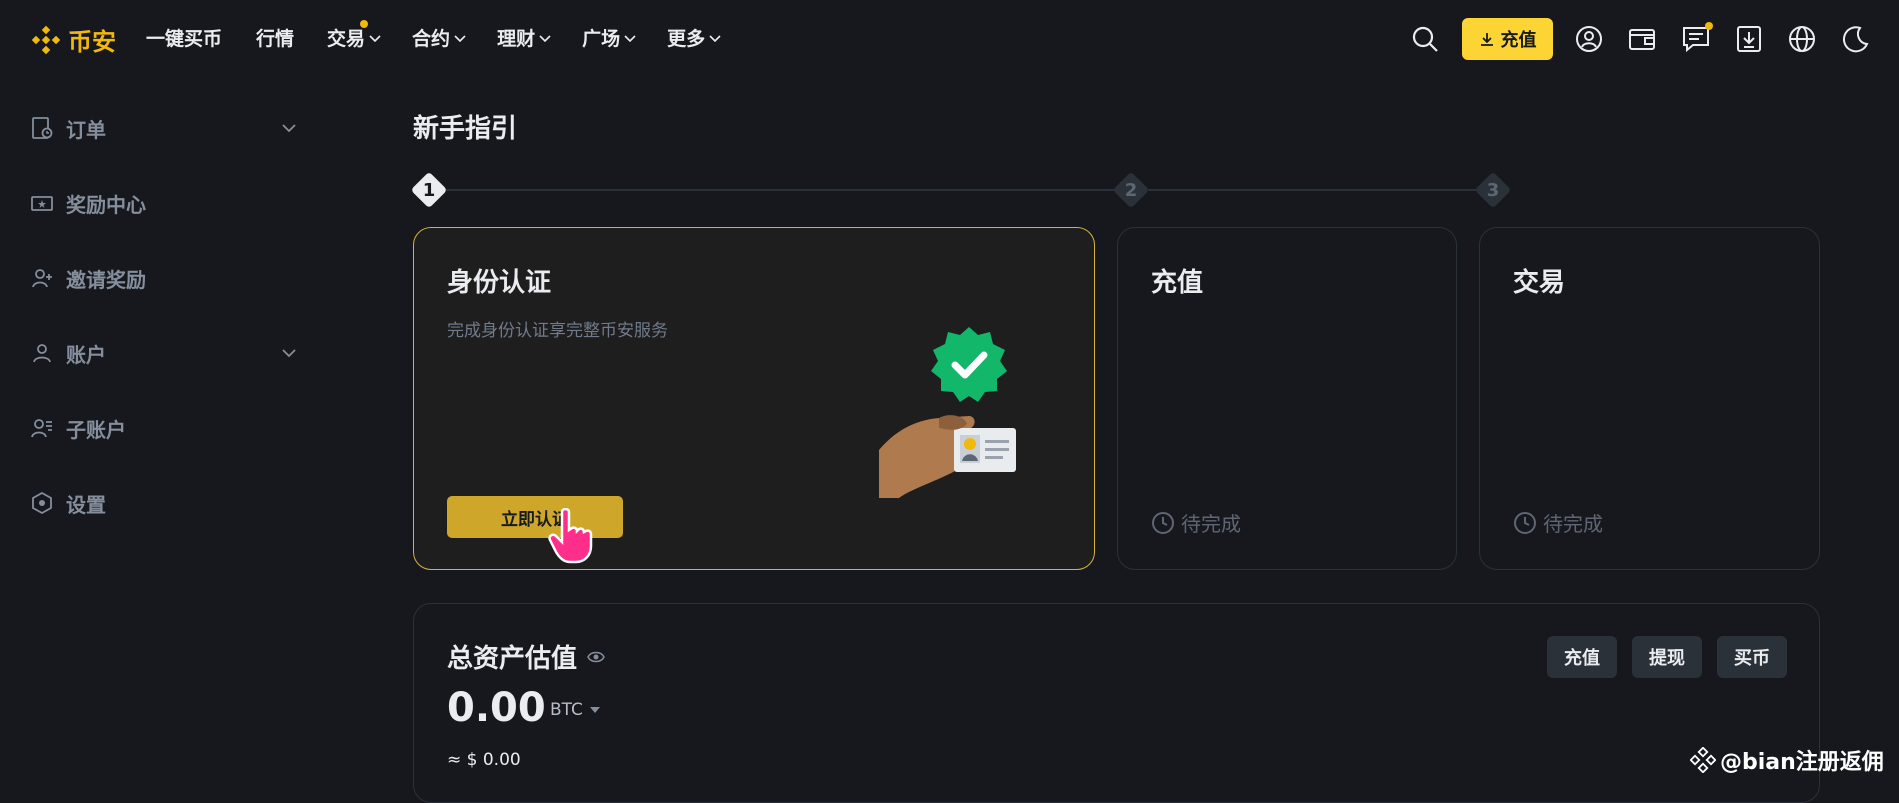 The height and width of the screenshot is (803, 1899). I want to click on nav-item-markets: 行情, so click(275, 37).